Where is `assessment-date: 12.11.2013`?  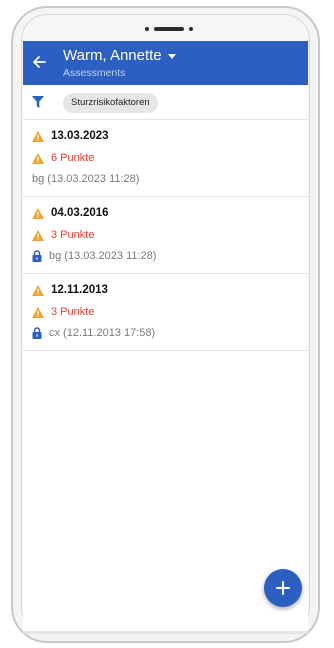 assessment-date: 12.11.2013 is located at coordinates (79, 290).